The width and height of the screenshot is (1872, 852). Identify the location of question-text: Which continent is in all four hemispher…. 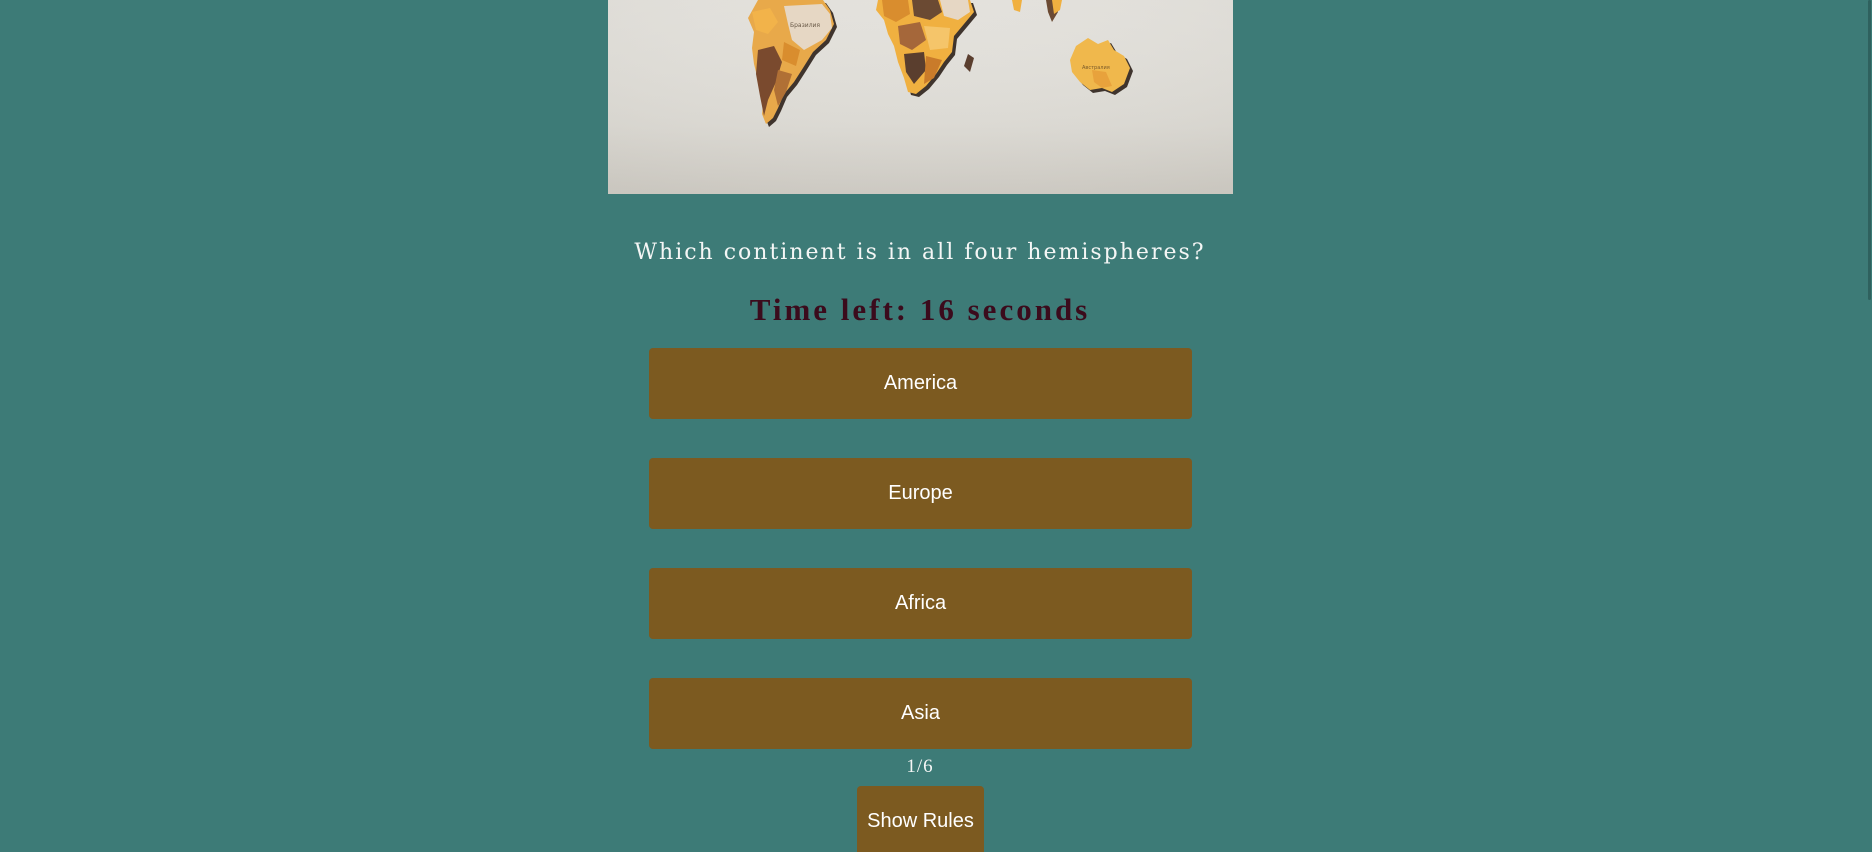
(920, 252).